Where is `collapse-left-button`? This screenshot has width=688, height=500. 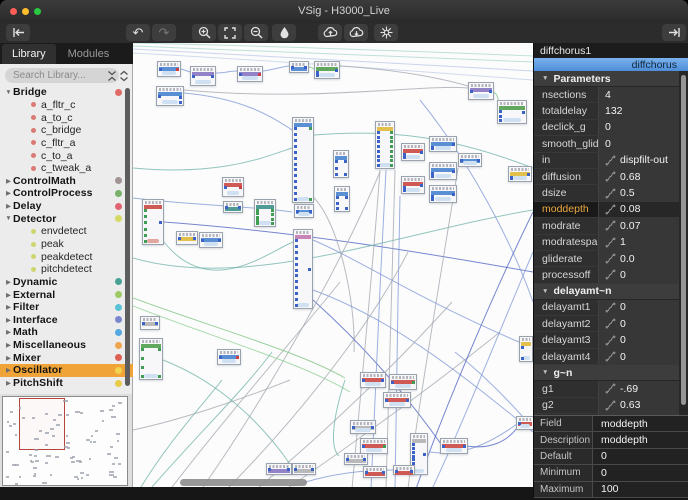 collapse-left-button is located at coordinates (18, 32).